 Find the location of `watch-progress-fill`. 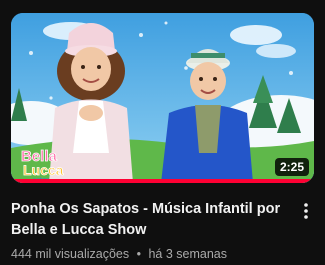

watch-progress-fill is located at coordinates (162, 181).